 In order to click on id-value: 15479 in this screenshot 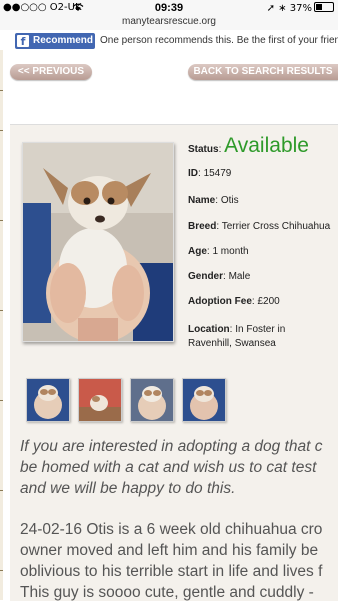, I will do `click(217, 173)`.